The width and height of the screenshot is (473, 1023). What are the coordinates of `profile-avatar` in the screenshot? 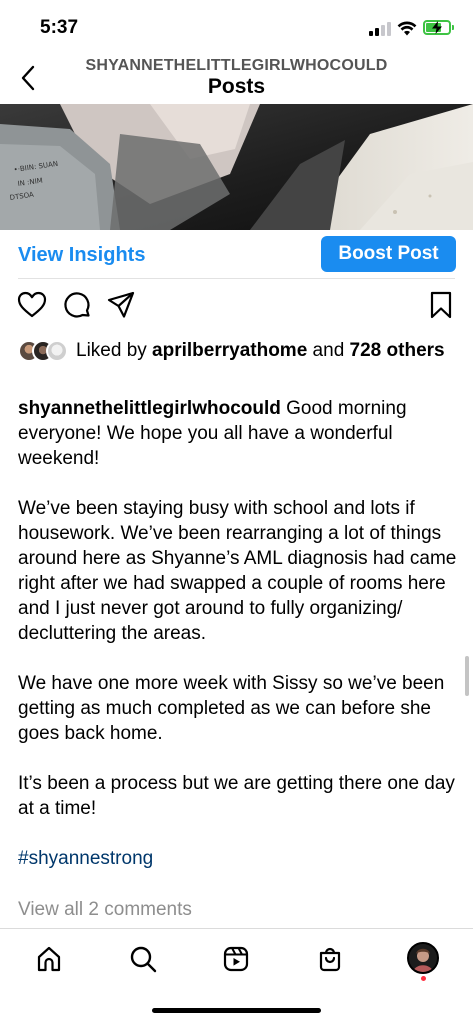 It's located at (423, 958).